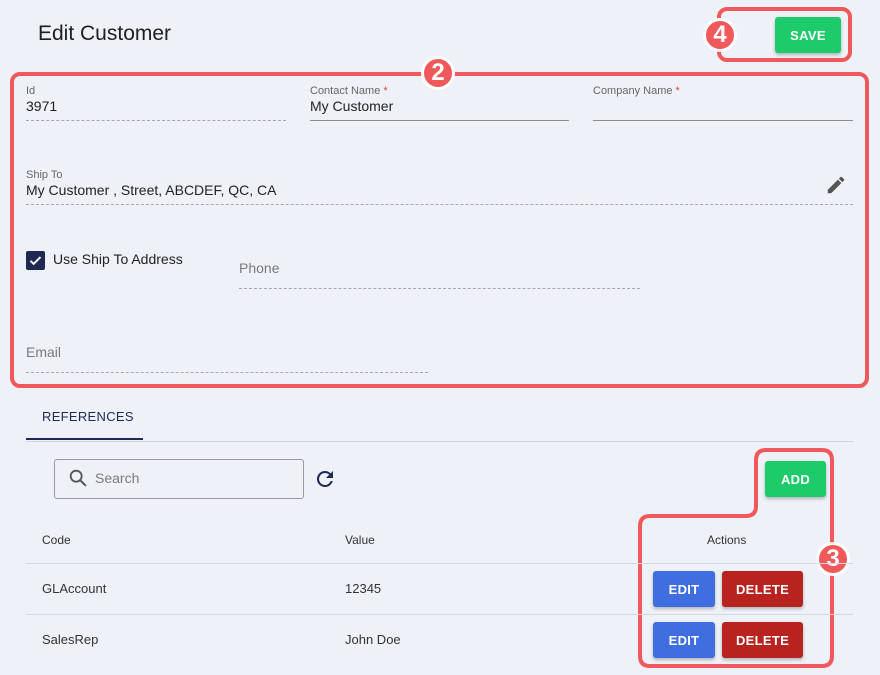 This screenshot has width=880, height=675. What do you see at coordinates (439, 109) in the screenshot?
I see `contact-name-input: My Customer` at bounding box center [439, 109].